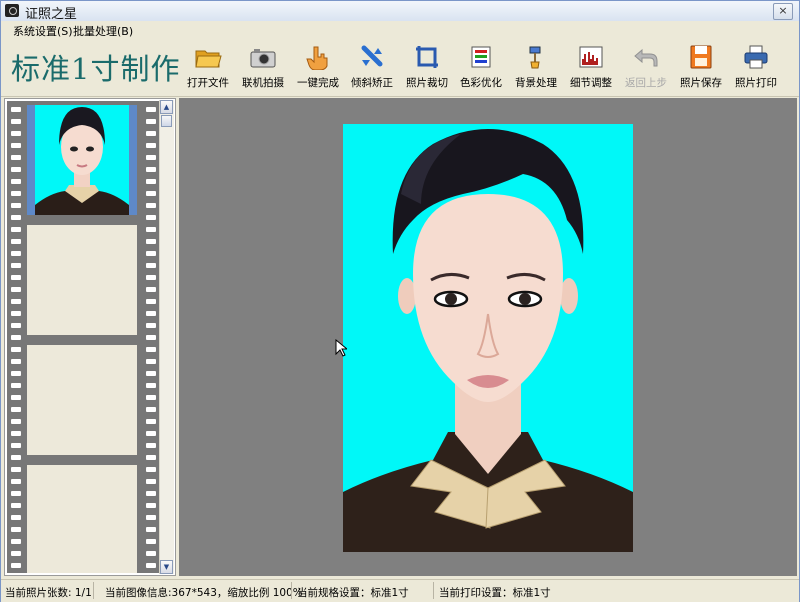 This screenshot has height=602, width=800. Describe the element at coordinates (536, 57) in the screenshot. I see `brush-icon` at that location.